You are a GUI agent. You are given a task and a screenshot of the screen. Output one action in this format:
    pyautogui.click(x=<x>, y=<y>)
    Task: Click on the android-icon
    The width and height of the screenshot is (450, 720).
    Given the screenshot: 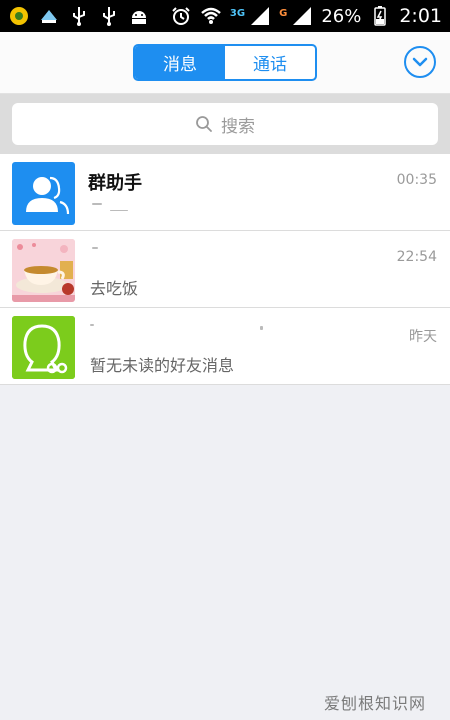 What is the action you would take?
    pyautogui.click(x=139, y=16)
    